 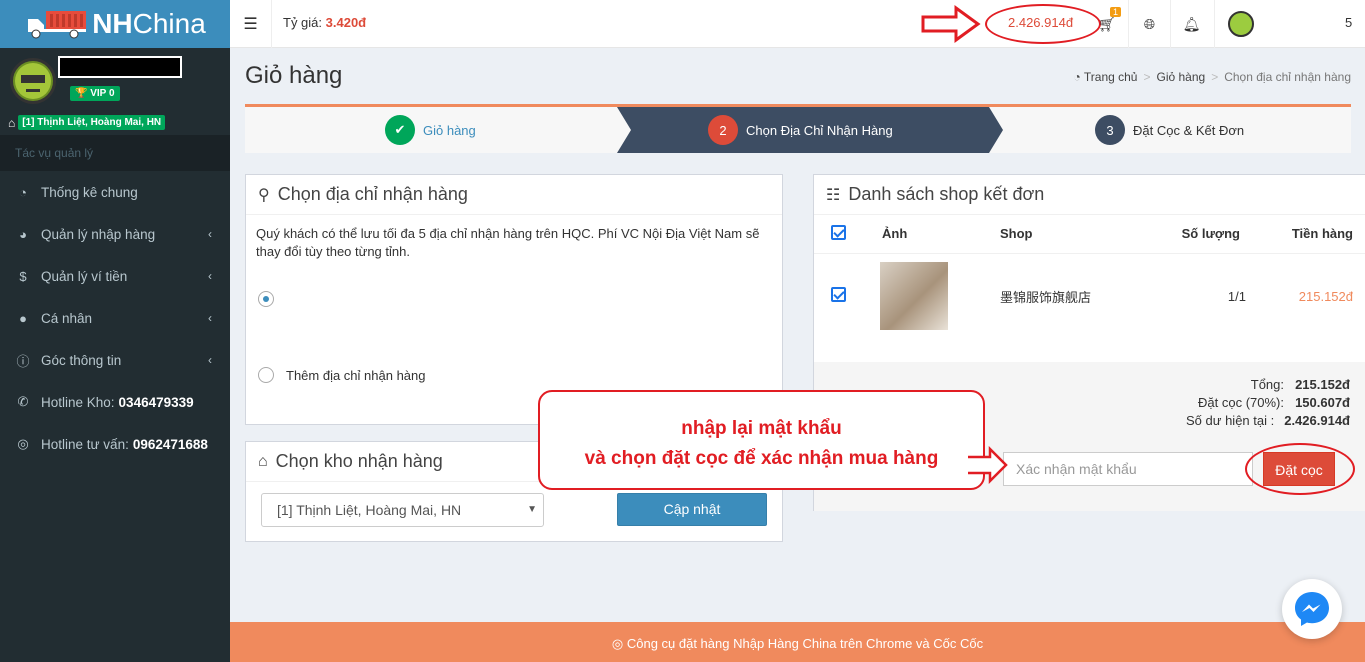 I want to click on list-icon: ☷, so click(x=833, y=195).